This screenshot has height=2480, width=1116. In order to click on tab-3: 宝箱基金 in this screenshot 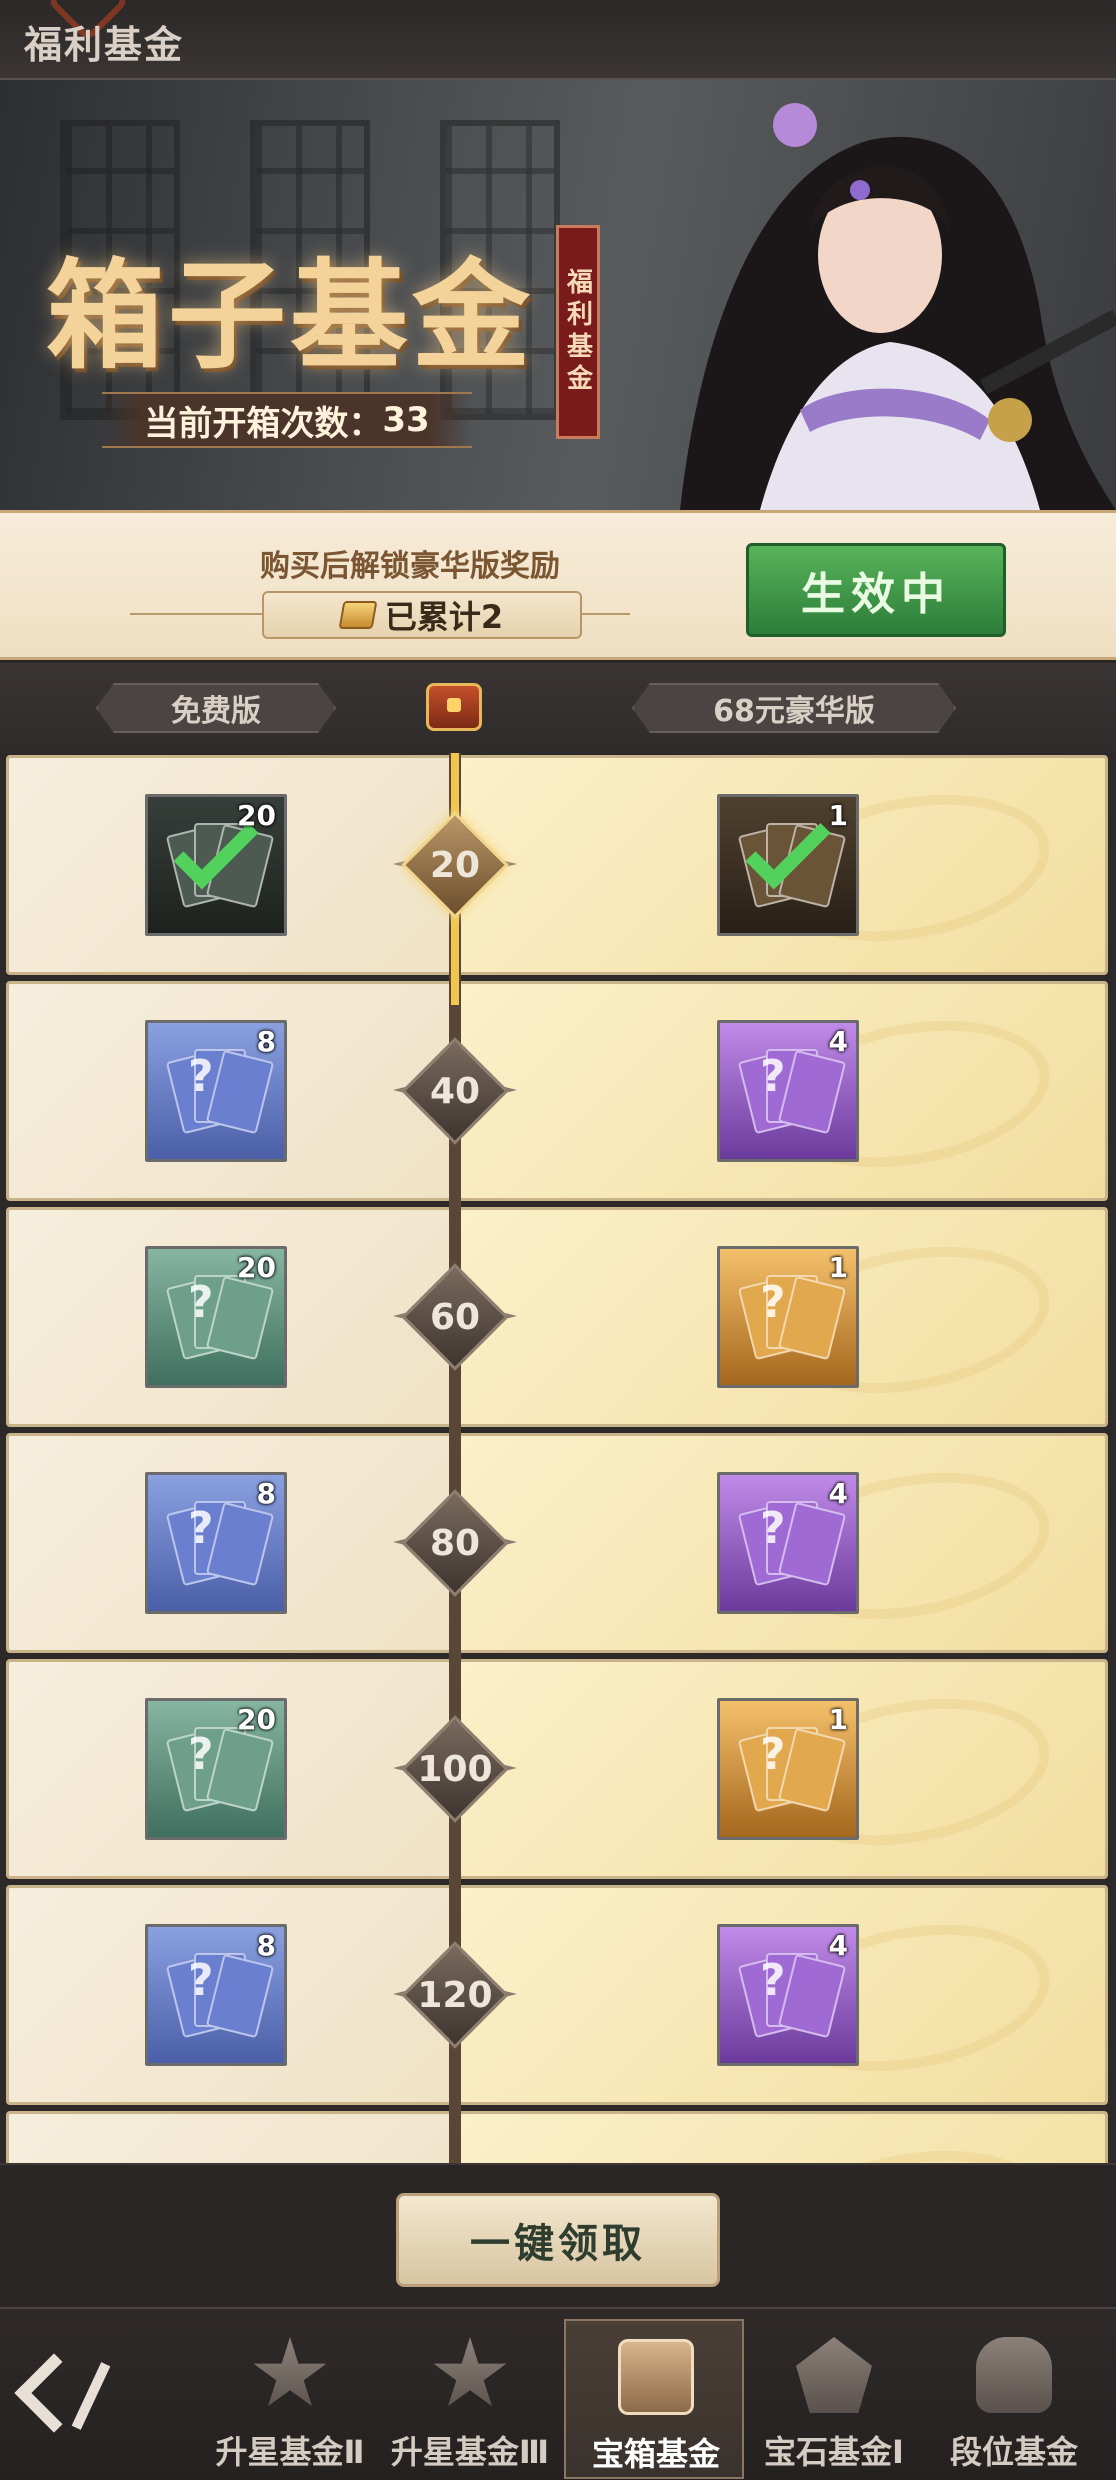, I will do `click(654, 2399)`.